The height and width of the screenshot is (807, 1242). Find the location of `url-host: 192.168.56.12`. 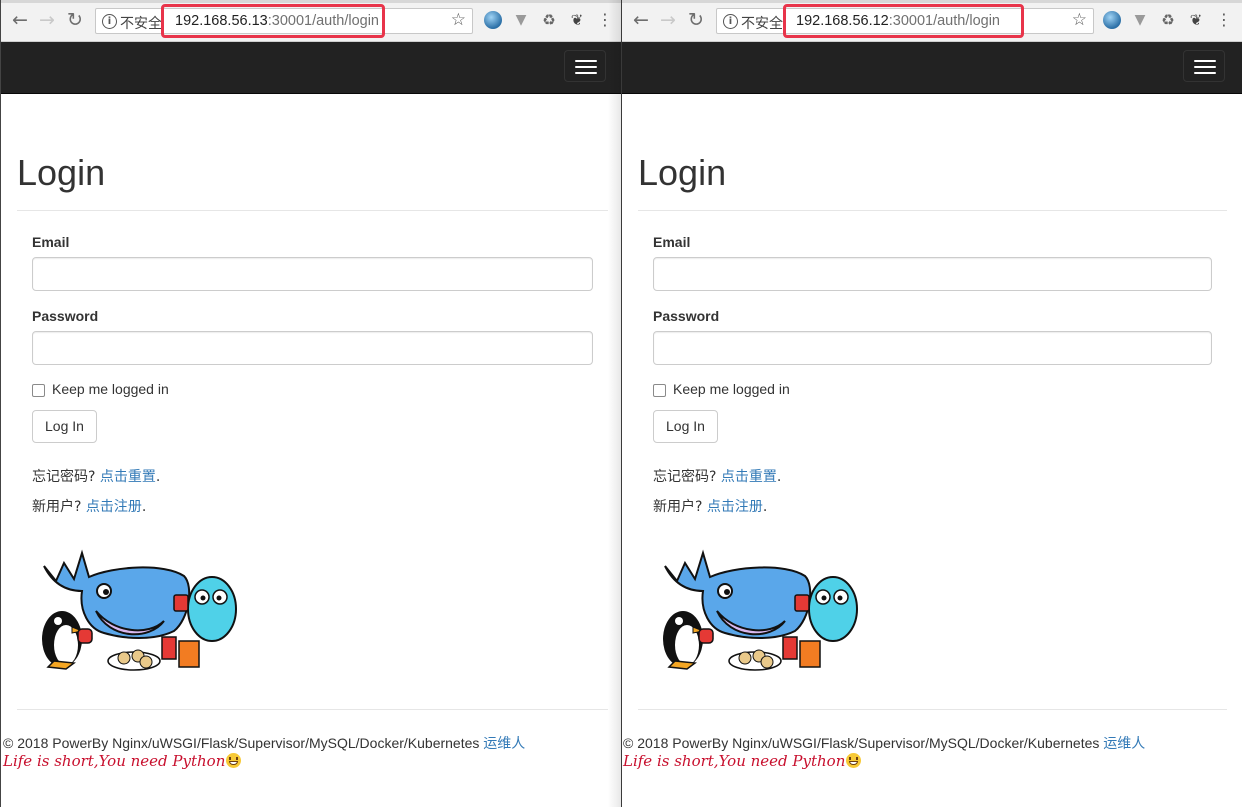

url-host: 192.168.56.12 is located at coordinates (842, 21).